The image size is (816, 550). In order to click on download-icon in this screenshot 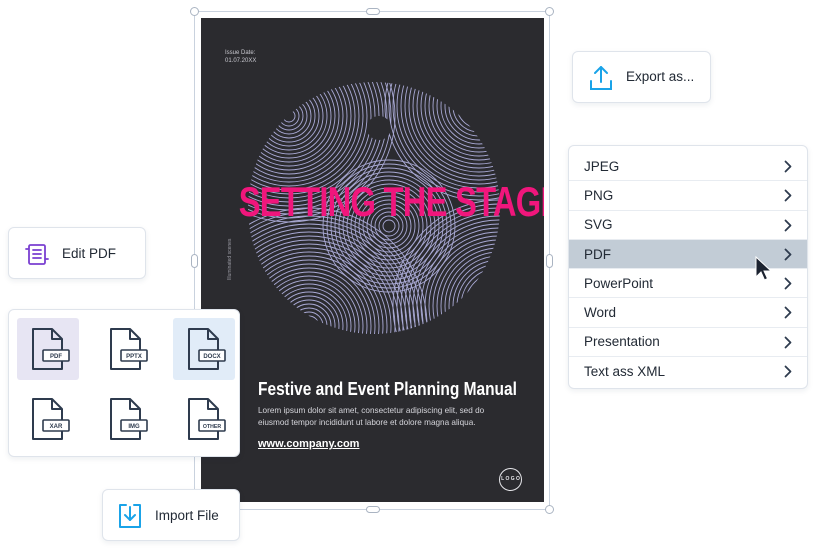, I will do `click(130, 518)`.